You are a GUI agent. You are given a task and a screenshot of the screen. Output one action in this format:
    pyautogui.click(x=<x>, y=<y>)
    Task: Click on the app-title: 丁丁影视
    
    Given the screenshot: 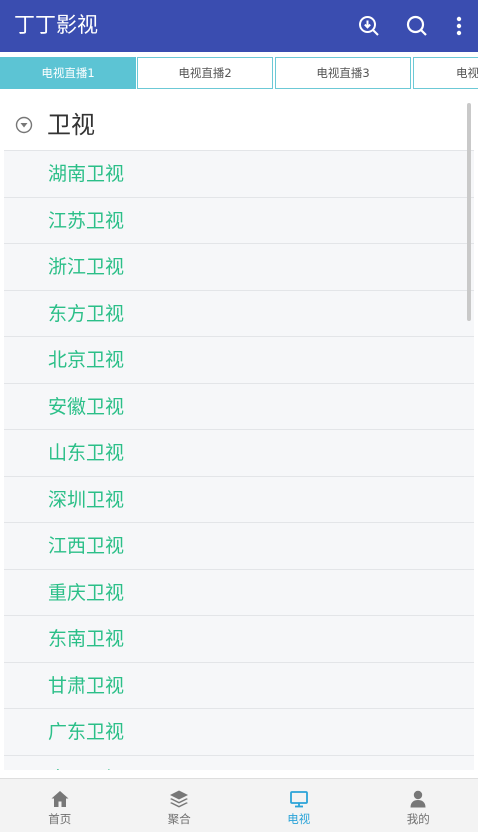 What is the action you would take?
    pyautogui.click(x=56, y=25)
    